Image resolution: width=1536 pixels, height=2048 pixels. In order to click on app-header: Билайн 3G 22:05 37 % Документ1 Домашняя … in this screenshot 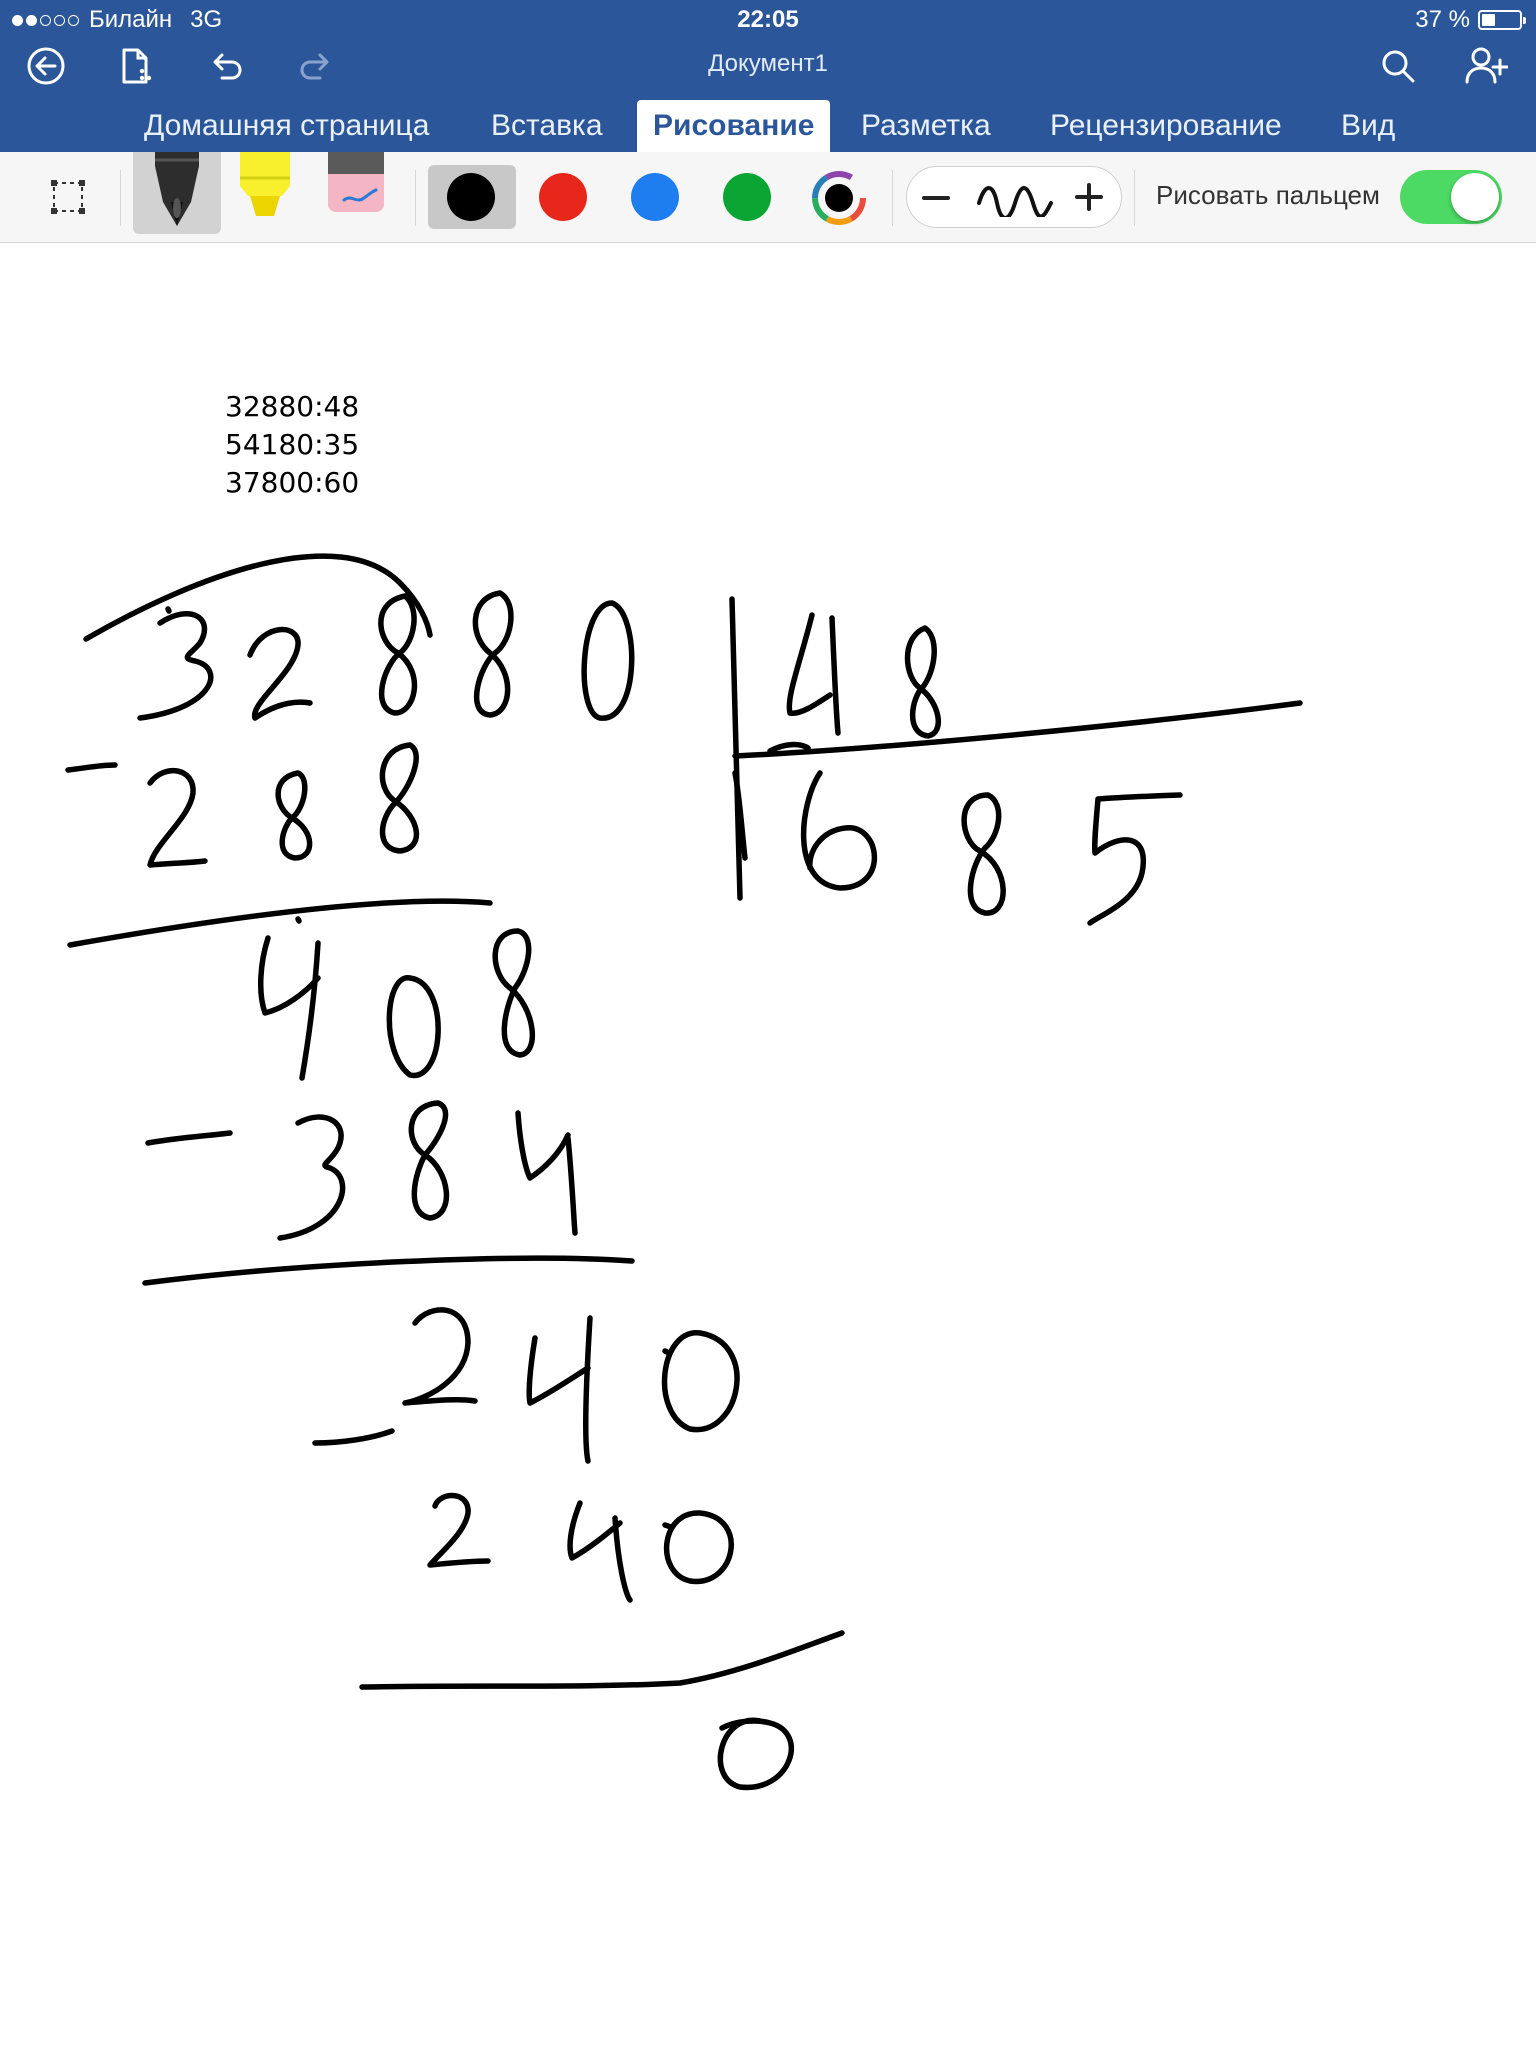, I will do `click(768, 76)`.